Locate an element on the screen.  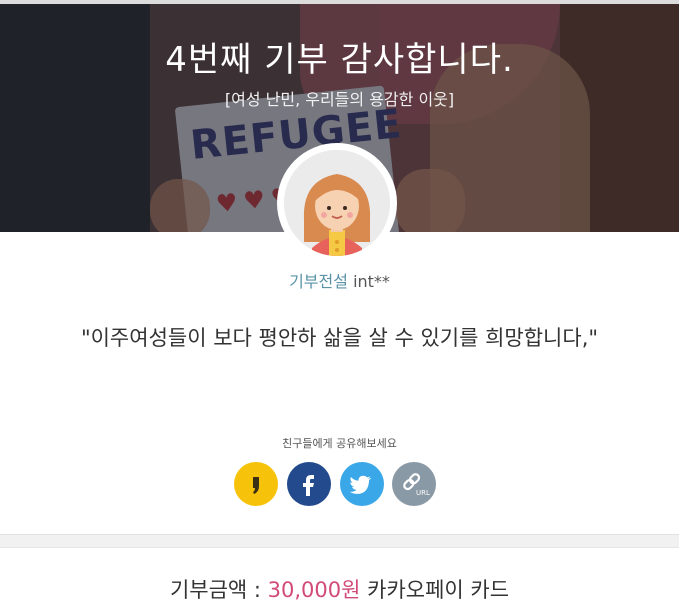
donation-amount-value: 30,000원 is located at coordinates (314, 590).